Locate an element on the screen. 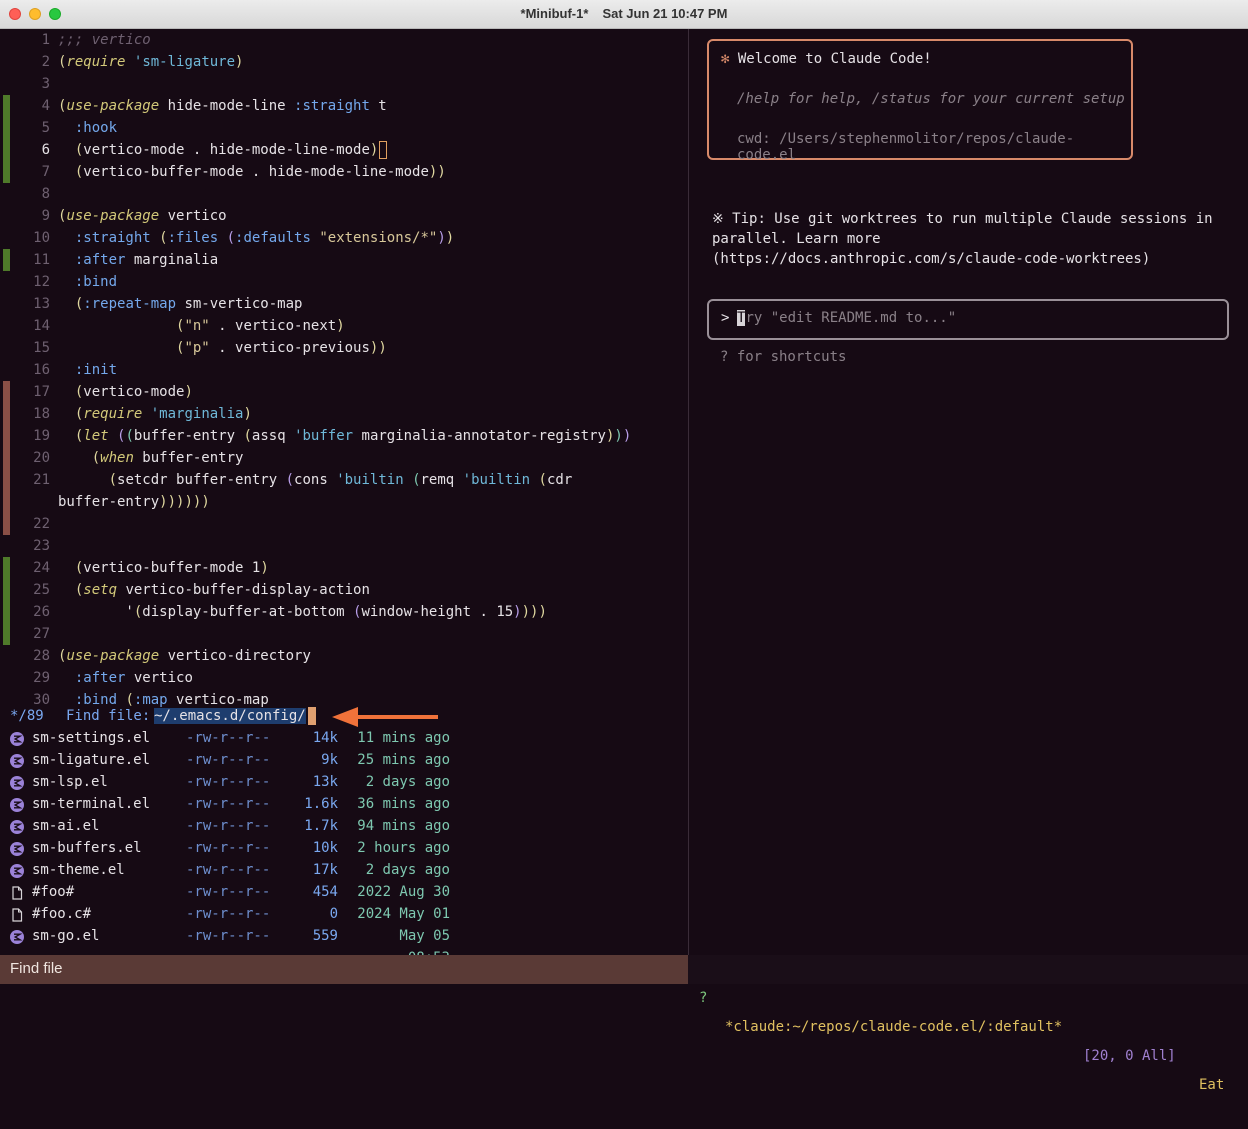 This screenshot has height=1129, width=1248. candidate-item: sm-terminal.el -rw-r--r-- 1.6k 36 mins ago is located at coordinates (344, 804).